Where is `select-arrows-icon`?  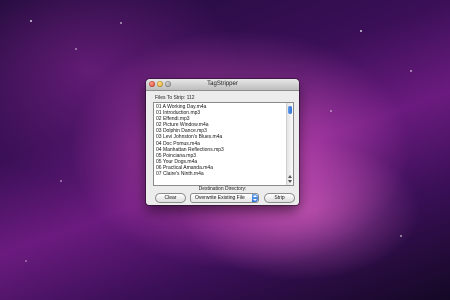
select-arrows-icon is located at coordinates (255, 198).